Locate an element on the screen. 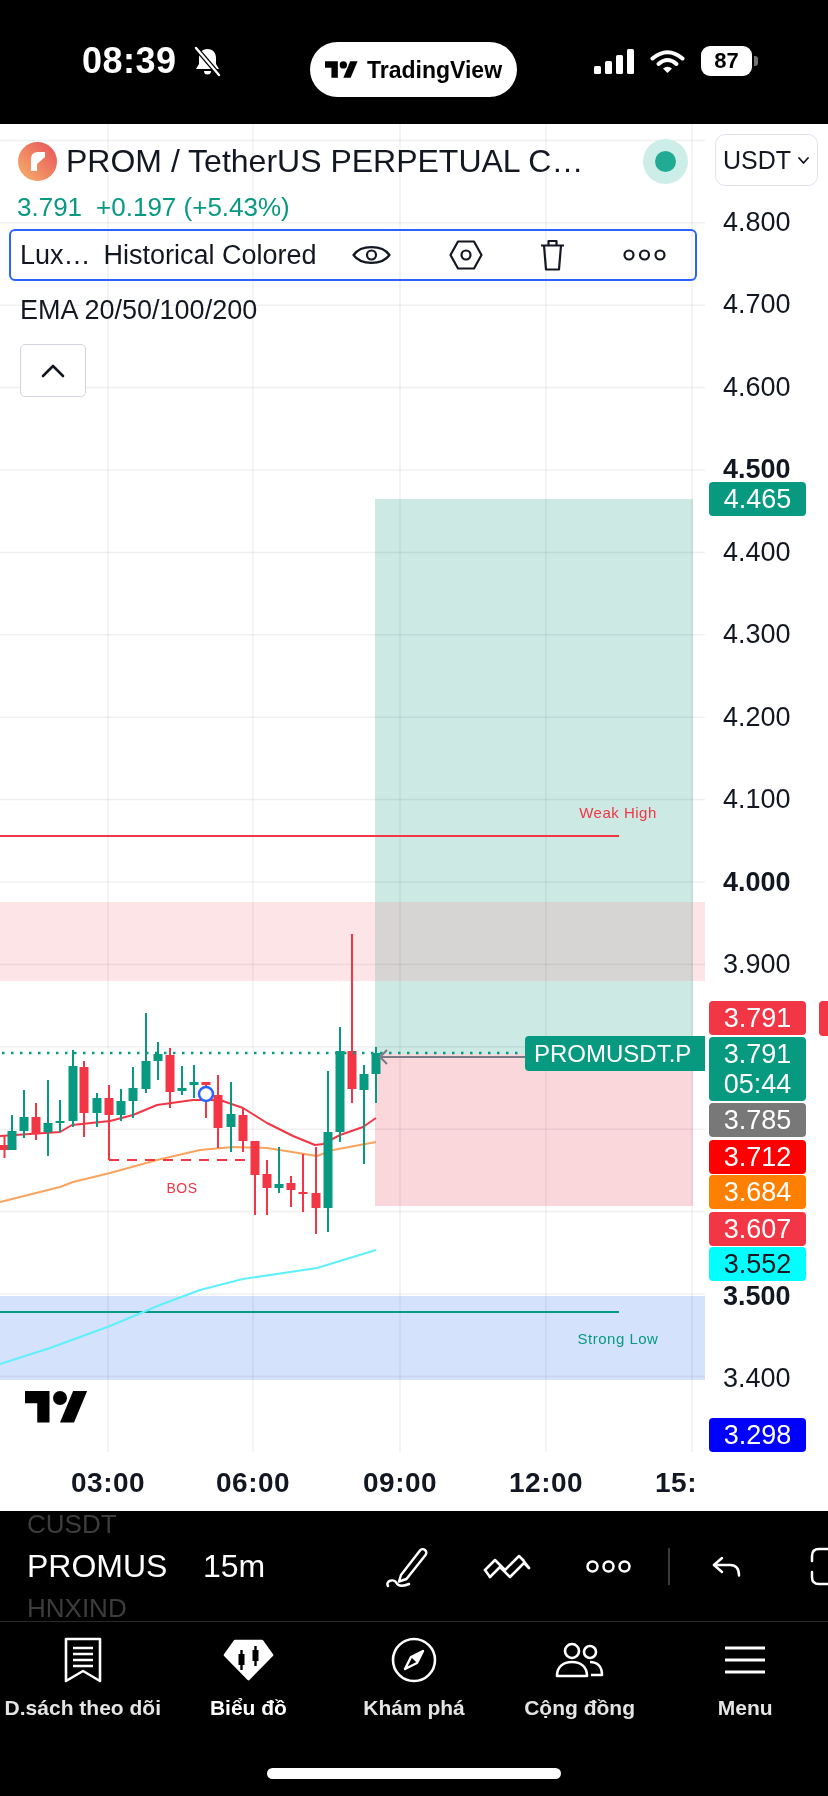 The height and width of the screenshot is (1796, 828). price-tick-label: 4.600 is located at coordinates (757, 387).